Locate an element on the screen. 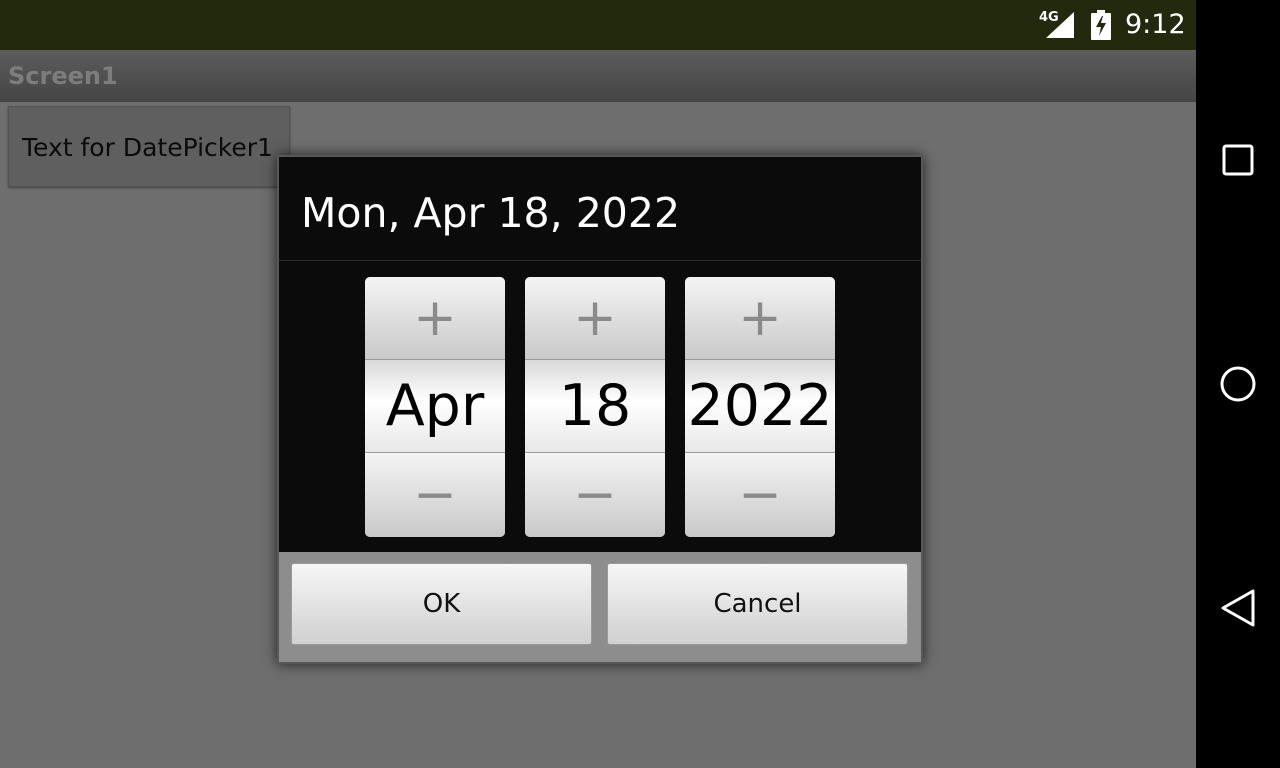  dialog-header: Mon, Apr 18, 2022 is located at coordinates (600, 209).